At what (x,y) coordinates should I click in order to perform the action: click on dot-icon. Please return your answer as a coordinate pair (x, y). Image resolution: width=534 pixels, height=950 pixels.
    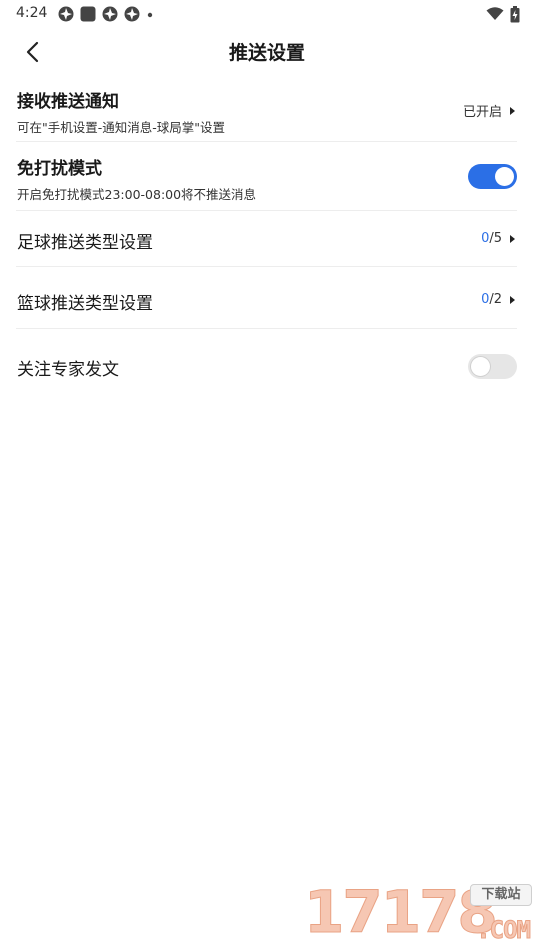
    Looking at the image, I should click on (150, 15).